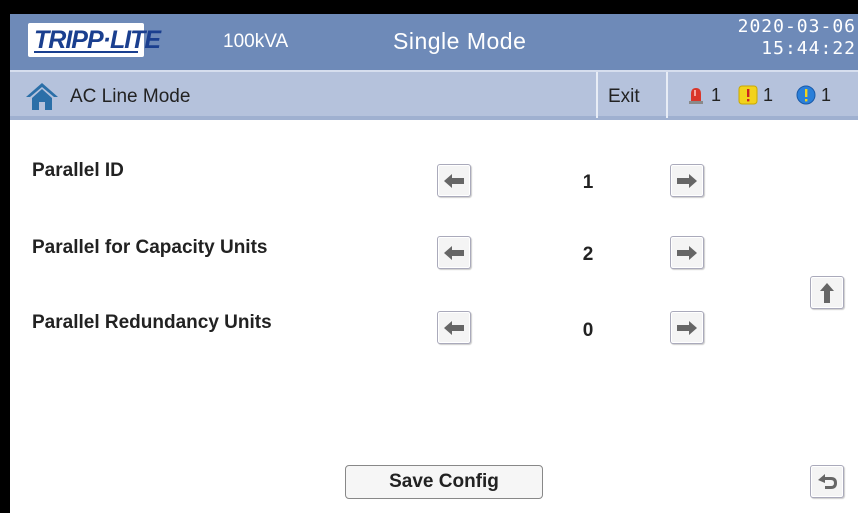  I want to click on datetime: 2020-03-06 15:44:22, so click(778, 38).